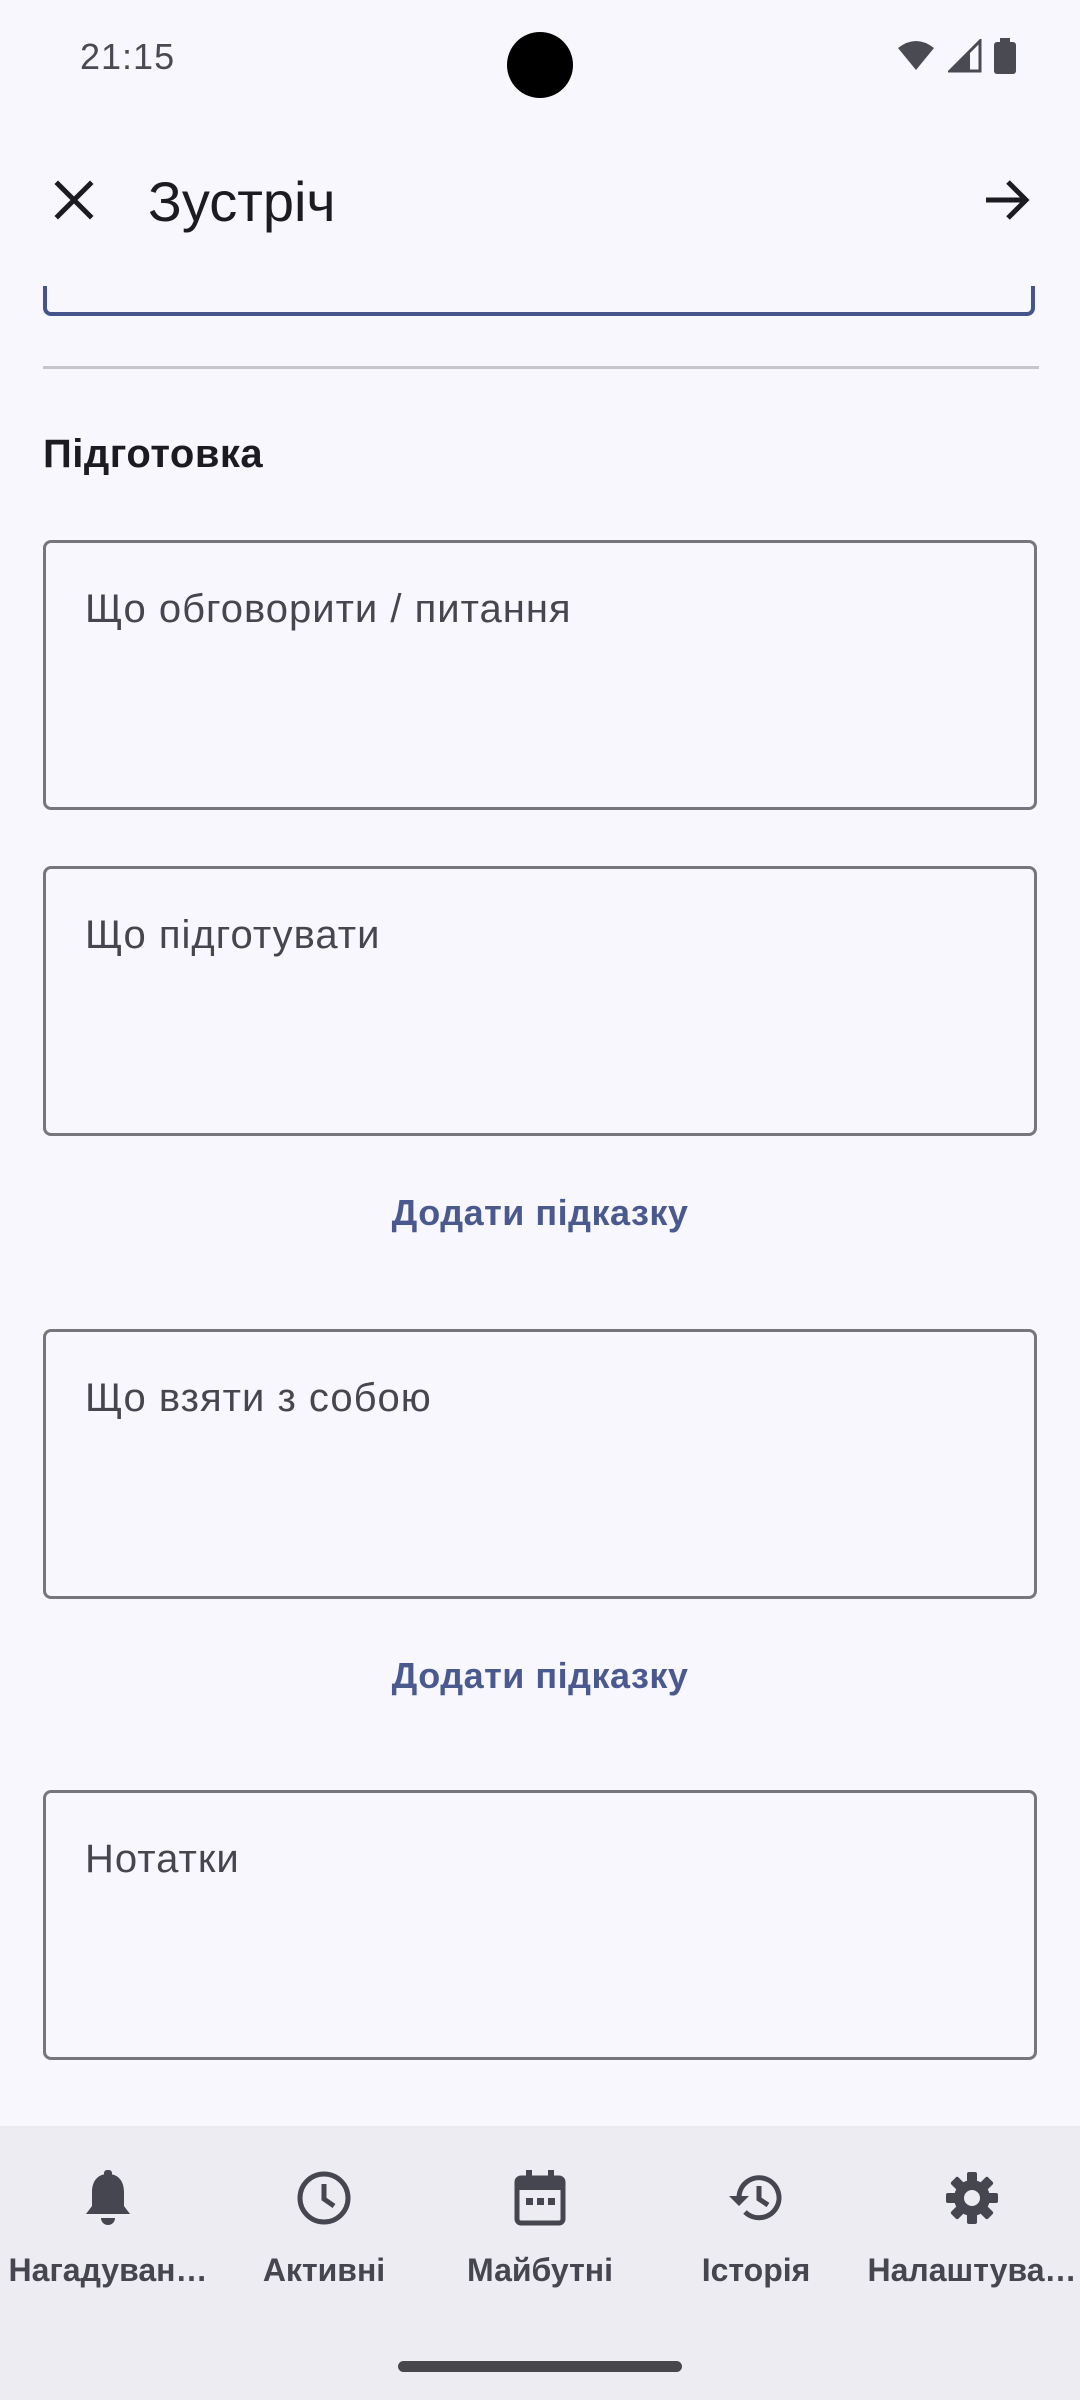 Image resolution: width=1080 pixels, height=2400 pixels. What do you see at coordinates (328, 609) in the screenshot?
I see `discussion-field-placeholder: Що обговорити / питання` at bounding box center [328, 609].